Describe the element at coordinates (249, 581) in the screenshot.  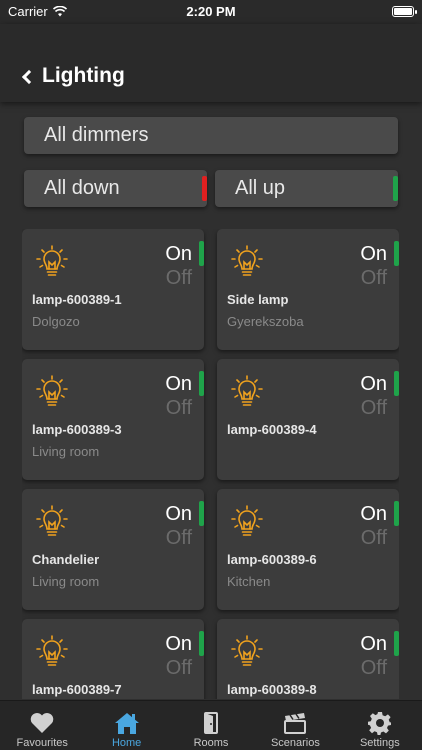
I see `lamp-room: Kitchen` at that location.